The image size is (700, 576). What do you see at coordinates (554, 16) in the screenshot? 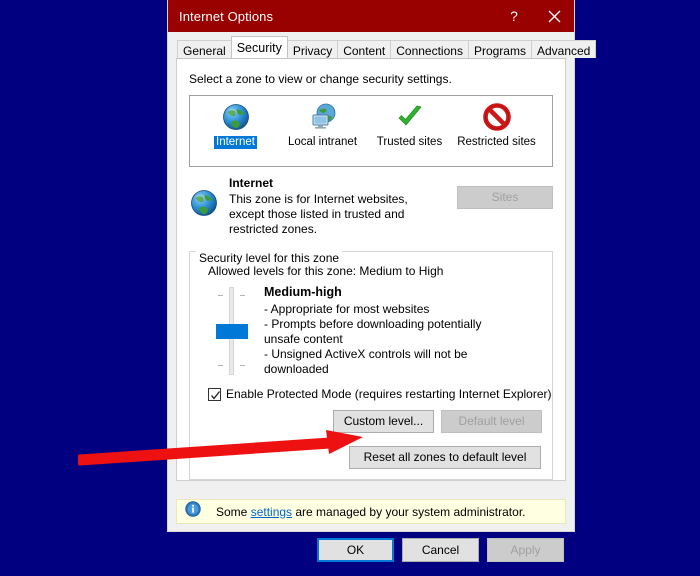
I see `close-icon` at bounding box center [554, 16].